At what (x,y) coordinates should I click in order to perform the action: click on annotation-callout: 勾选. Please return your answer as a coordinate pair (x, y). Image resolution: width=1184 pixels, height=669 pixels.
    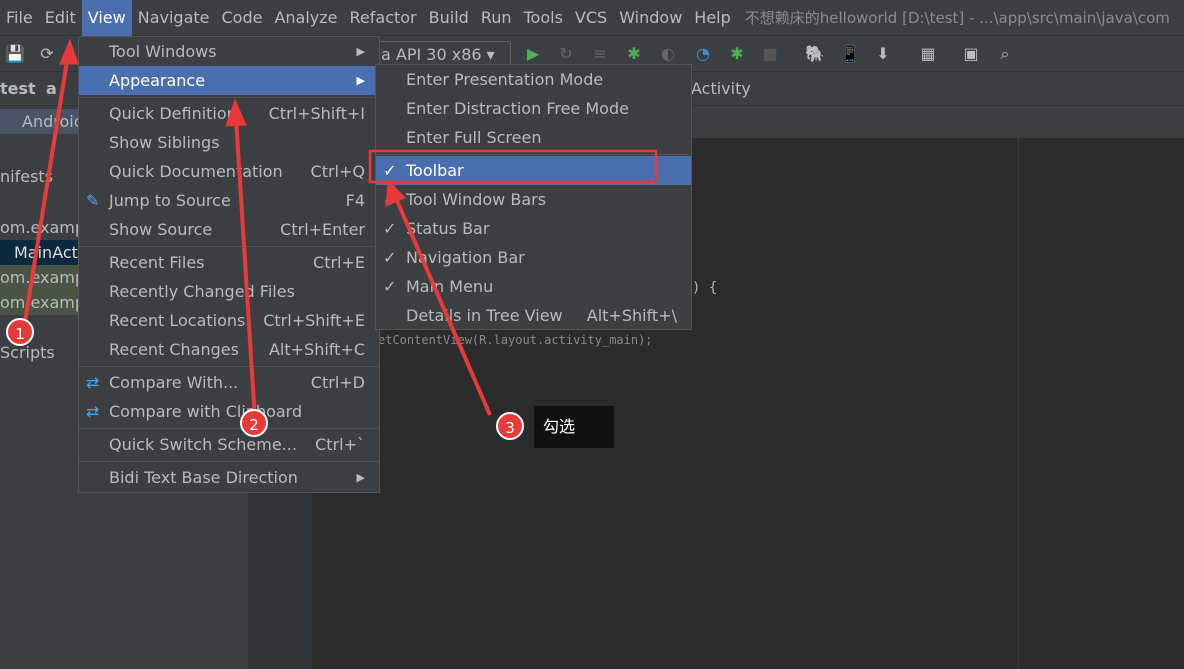
    Looking at the image, I should click on (574, 427).